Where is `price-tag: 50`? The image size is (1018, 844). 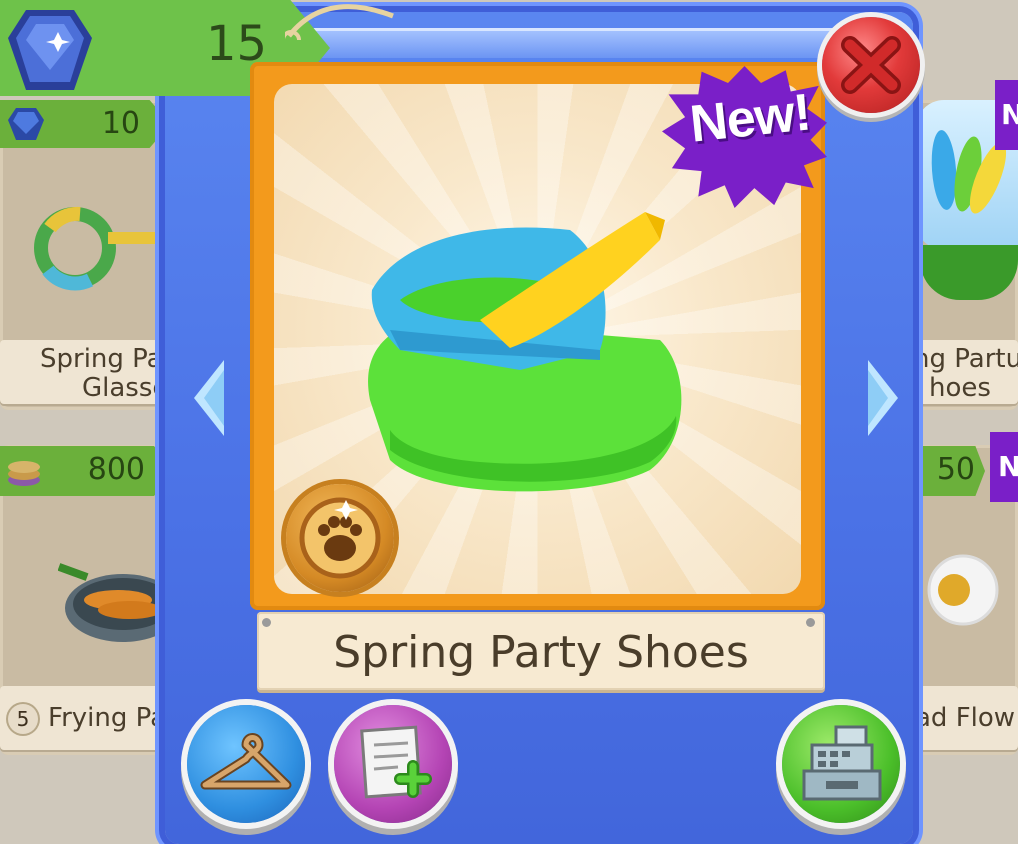 price-tag: 50 is located at coordinates (945, 471).